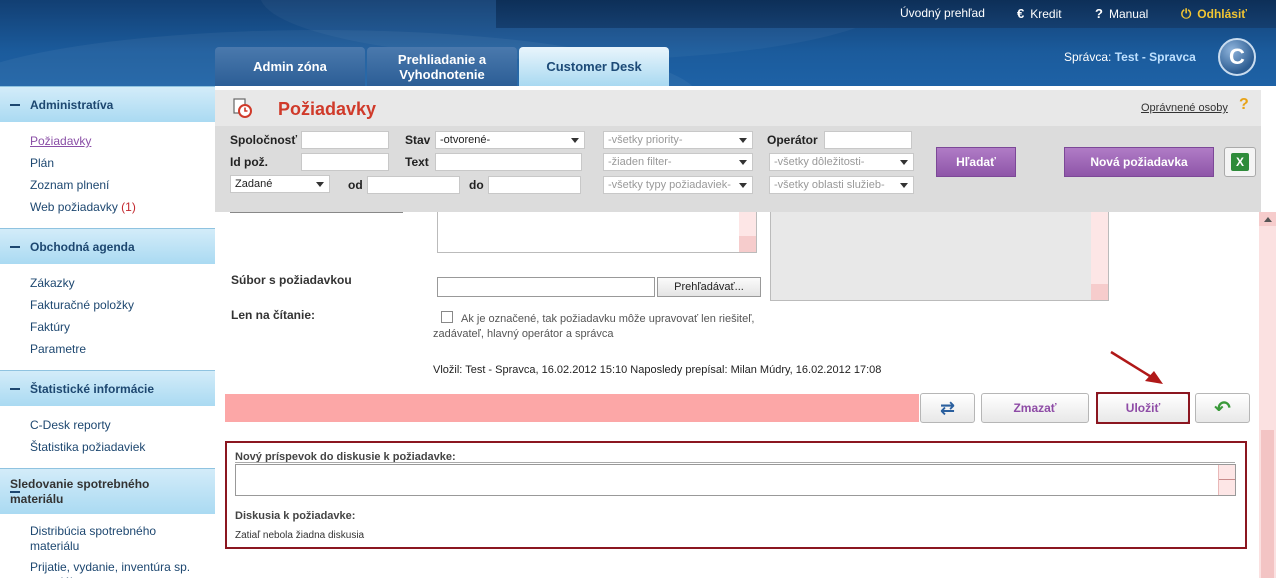  What do you see at coordinates (735, 480) in the screenshot?
I see `new-post-input` at bounding box center [735, 480].